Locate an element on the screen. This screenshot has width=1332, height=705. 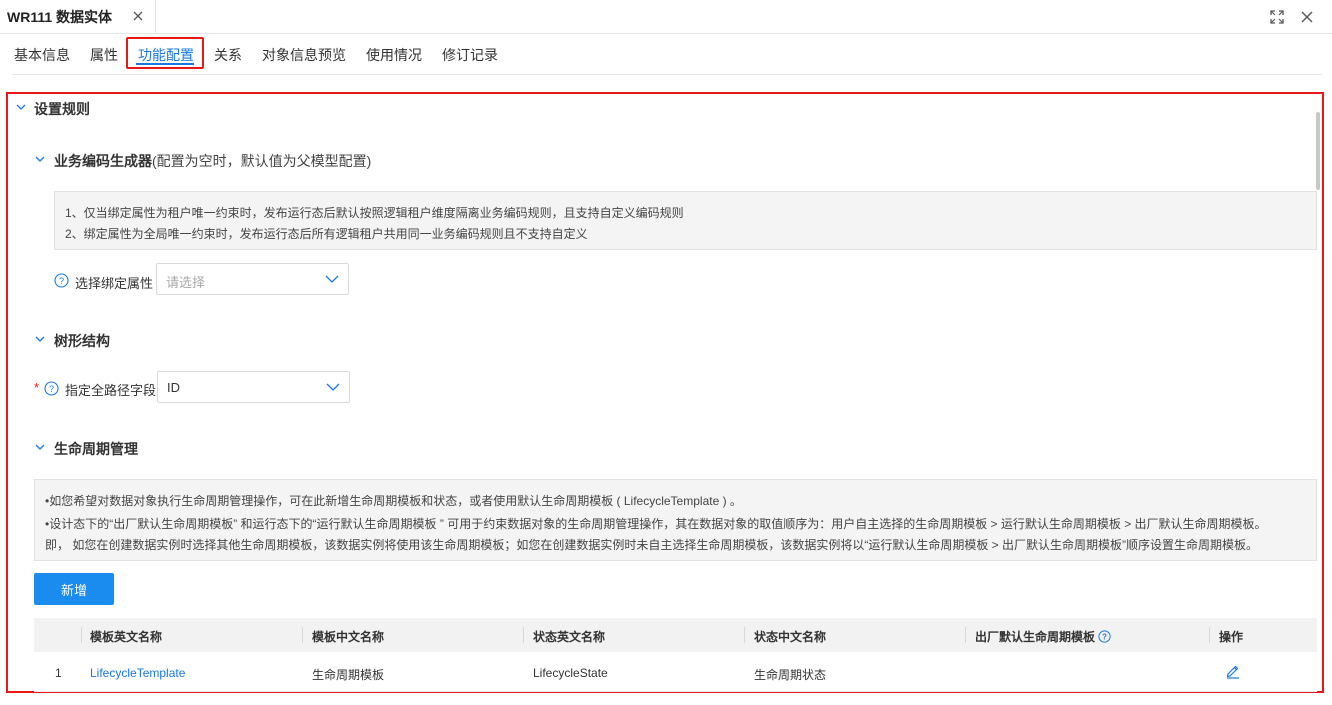
path-field-value: ID is located at coordinates (173, 387).